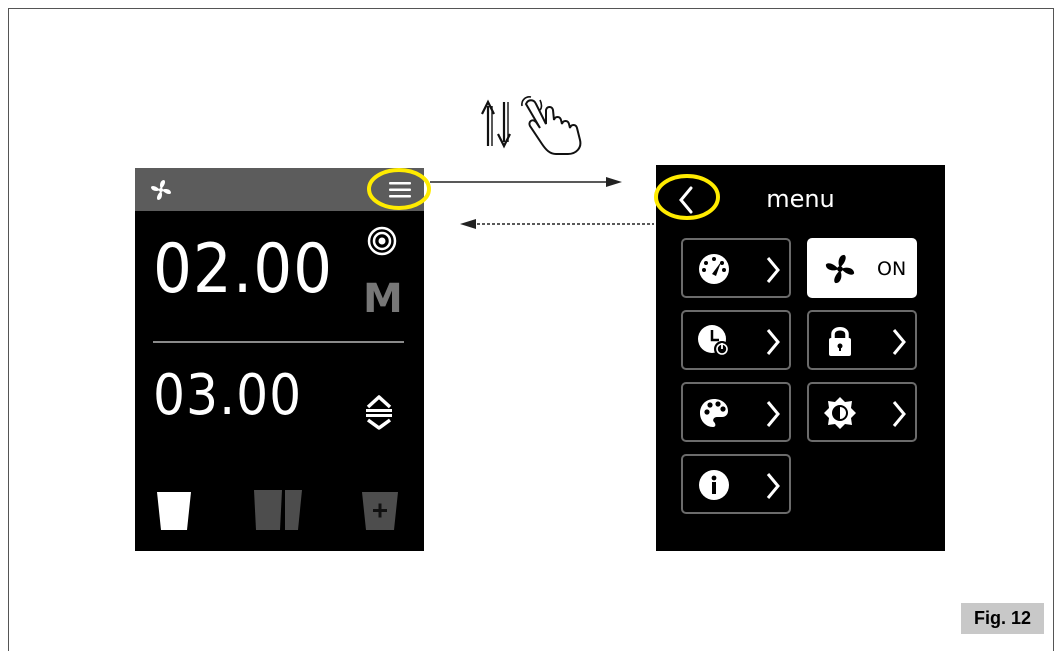 Image resolution: width=1054 pixels, height=651 pixels. Describe the element at coordinates (399, 189) in the screenshot. I see `highlight-circle-menu` at that location.